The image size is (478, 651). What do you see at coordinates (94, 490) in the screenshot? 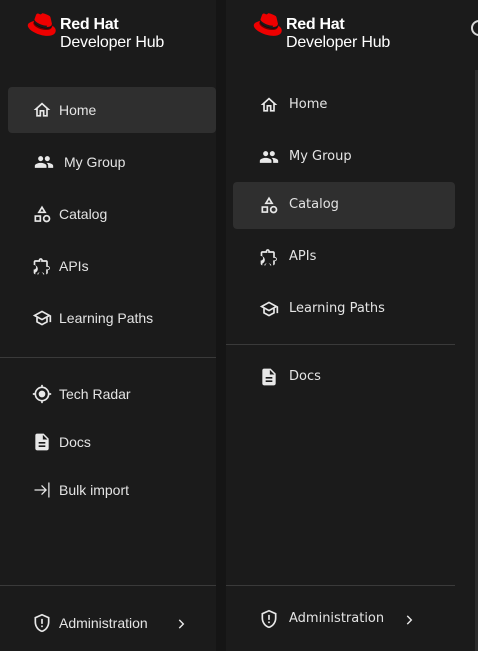
I see `nav-item-label: Bulk import` at bounding box center [94, 490].